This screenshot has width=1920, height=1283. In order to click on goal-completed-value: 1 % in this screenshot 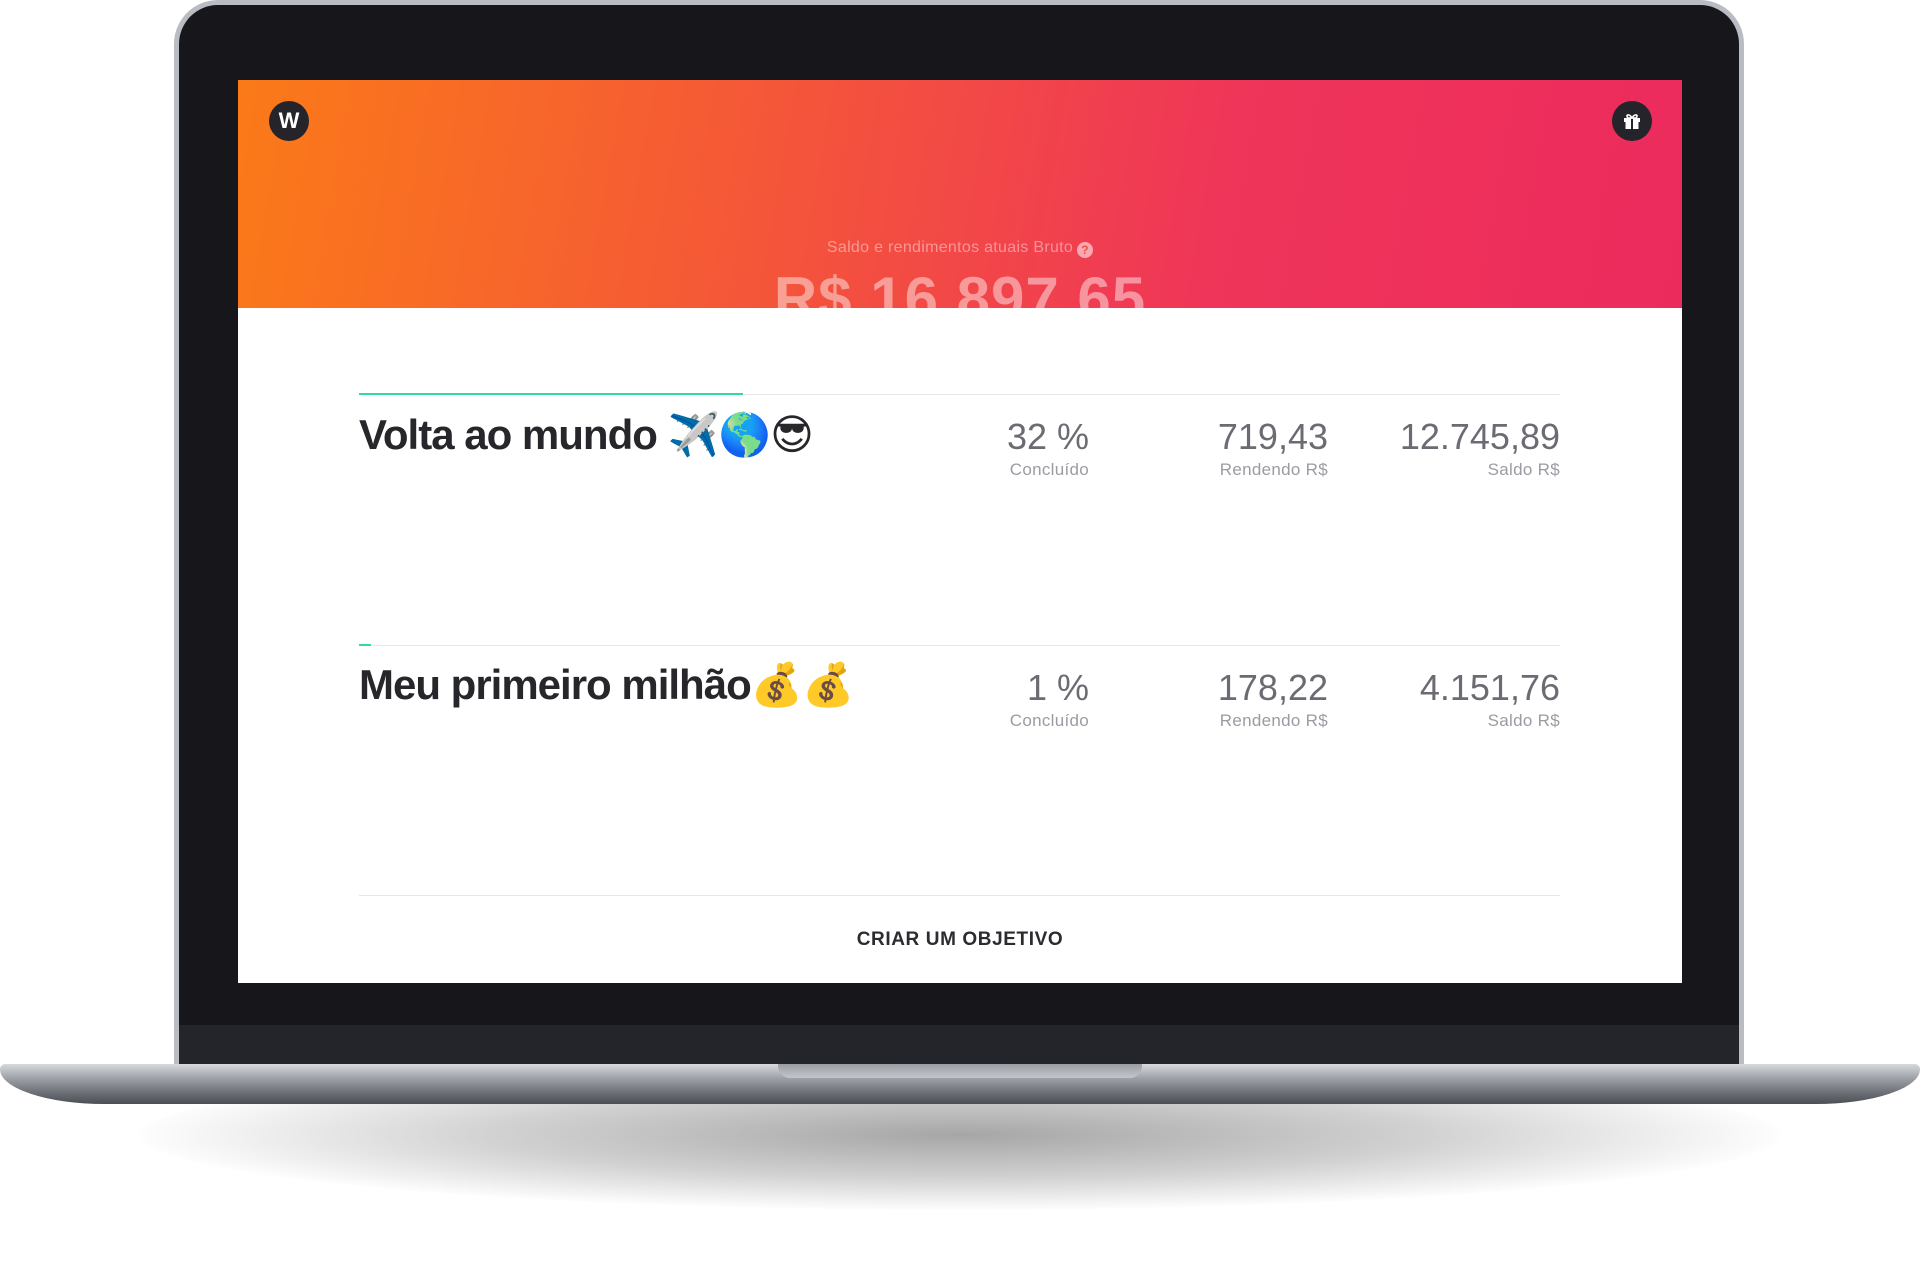, I will do `click(1057, 687)`.